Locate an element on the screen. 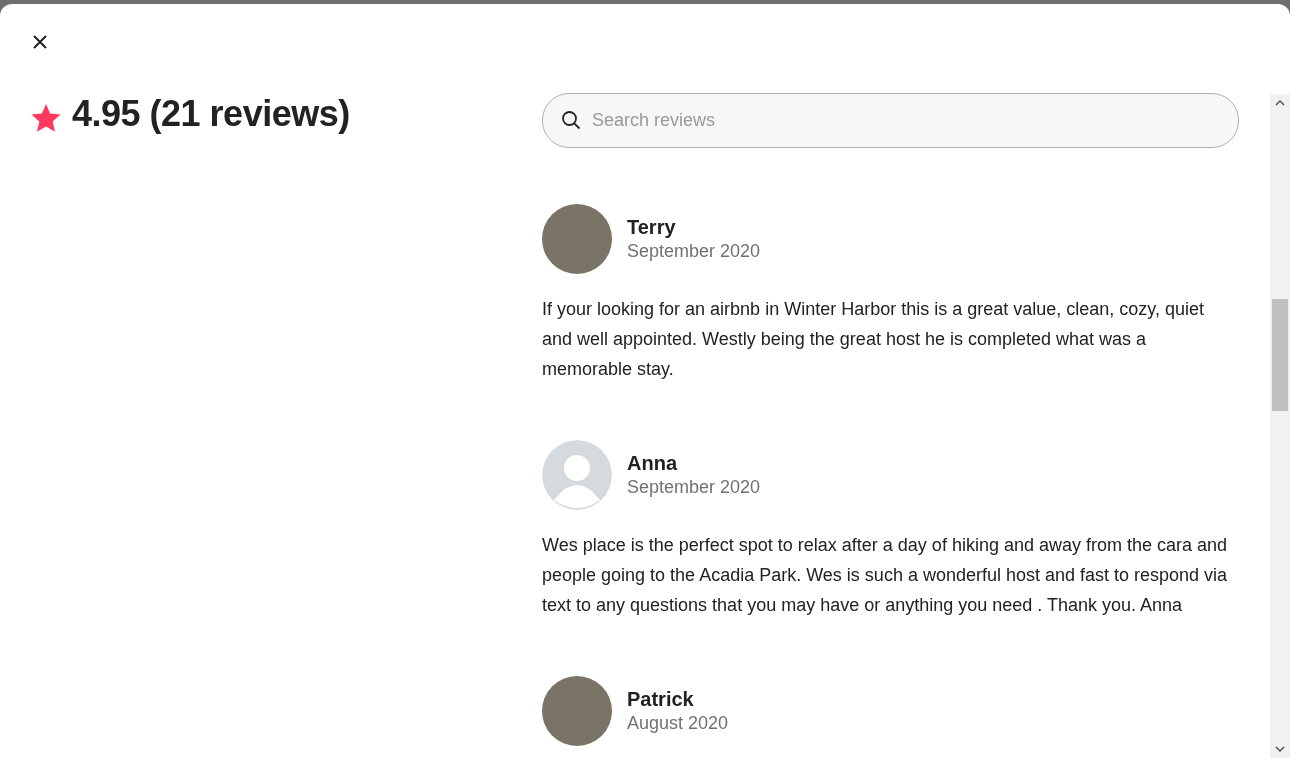 The height and width of the screenshot is (758, 1290). scrollbar is located at coordinates (1280, 426).